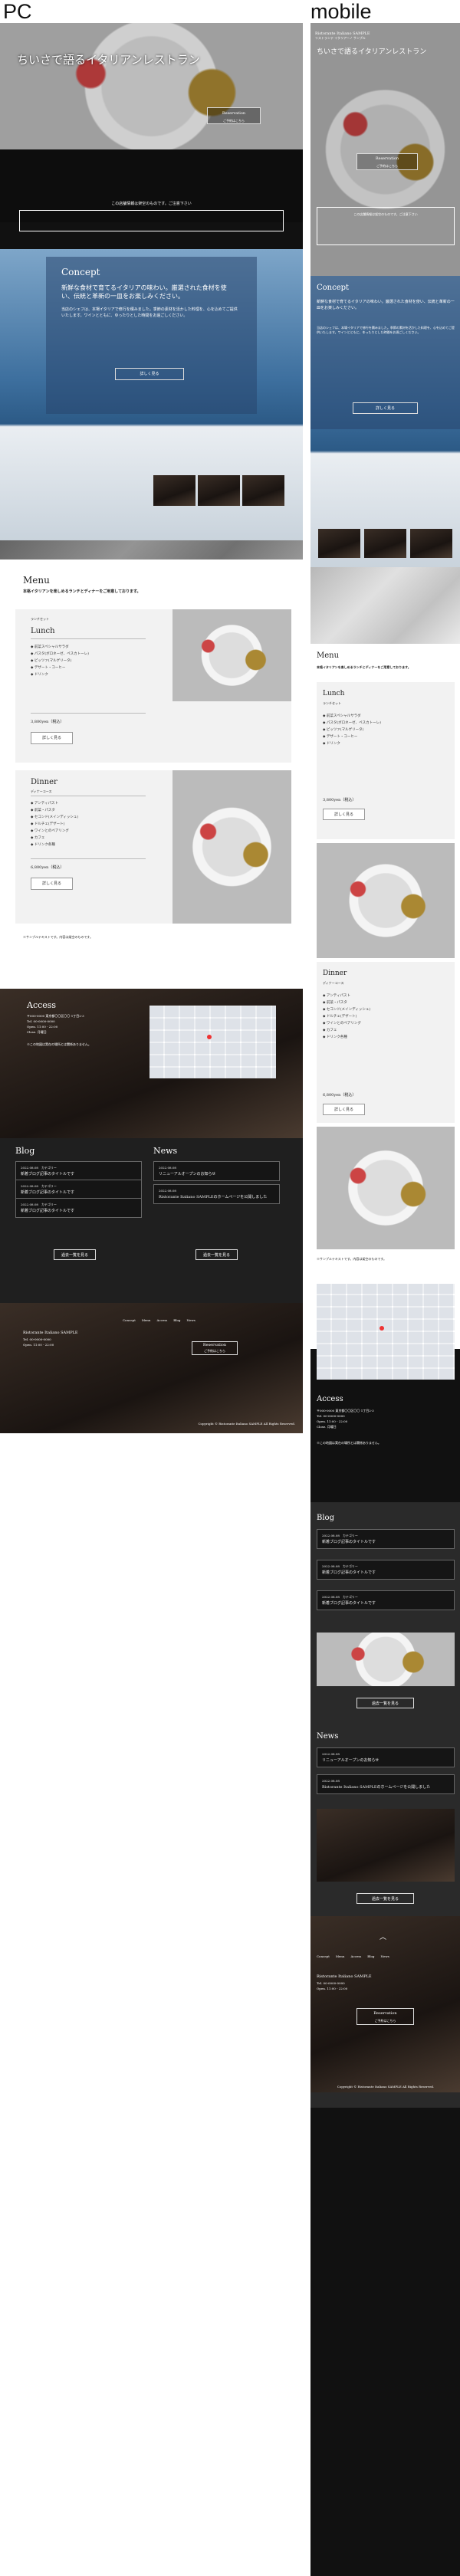  Describe the element at coordinates (386, 408) in the screenshot. I see `m-concept-button: 詳しく見る` at that location.